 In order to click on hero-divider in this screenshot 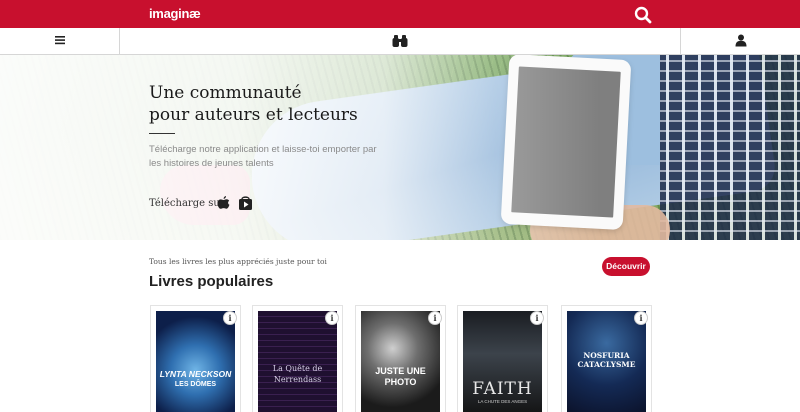, I will do `click(162, 133)`.